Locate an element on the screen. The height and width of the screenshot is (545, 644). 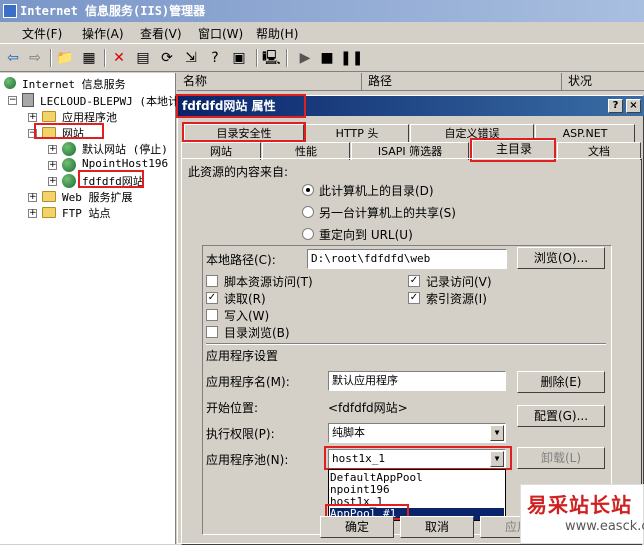
cancel-button: 取消 is located at coordinates (437, 527).